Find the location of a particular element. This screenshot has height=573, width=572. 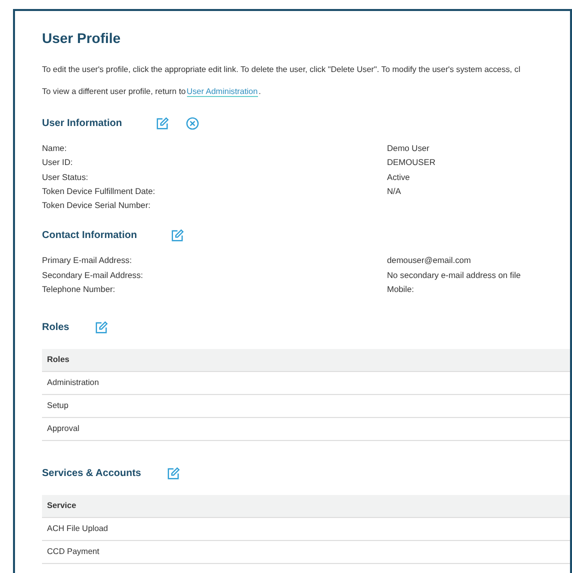

field-label: Token Device Serial Number: is located at coordinates (97, 206).